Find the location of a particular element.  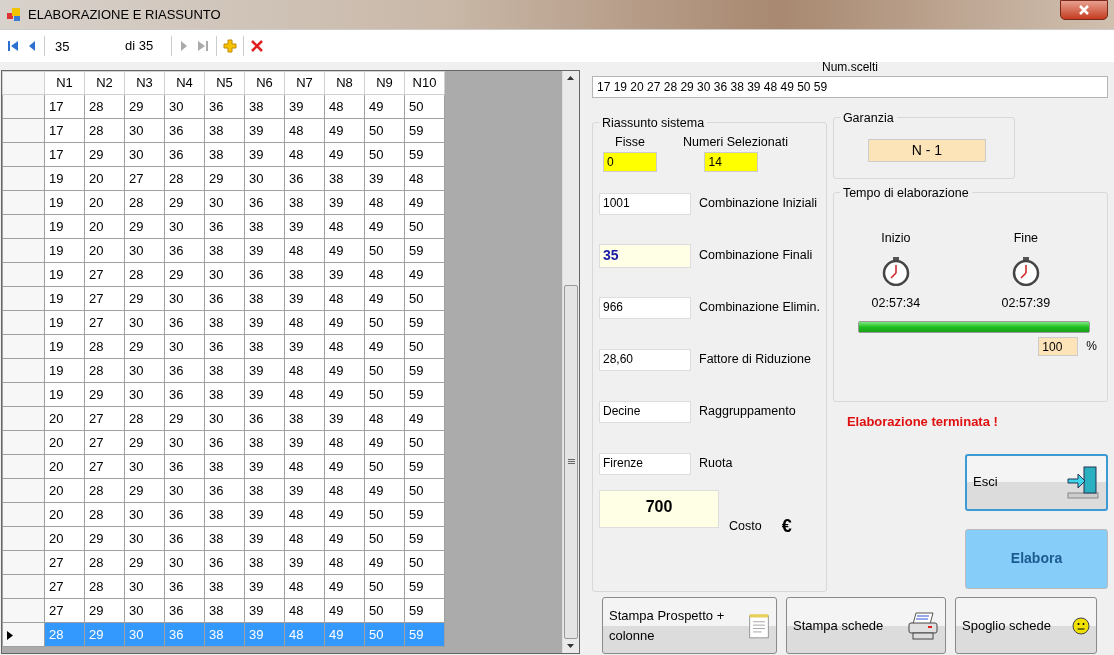

number-field: 0 is located at coordinates (630, 161).